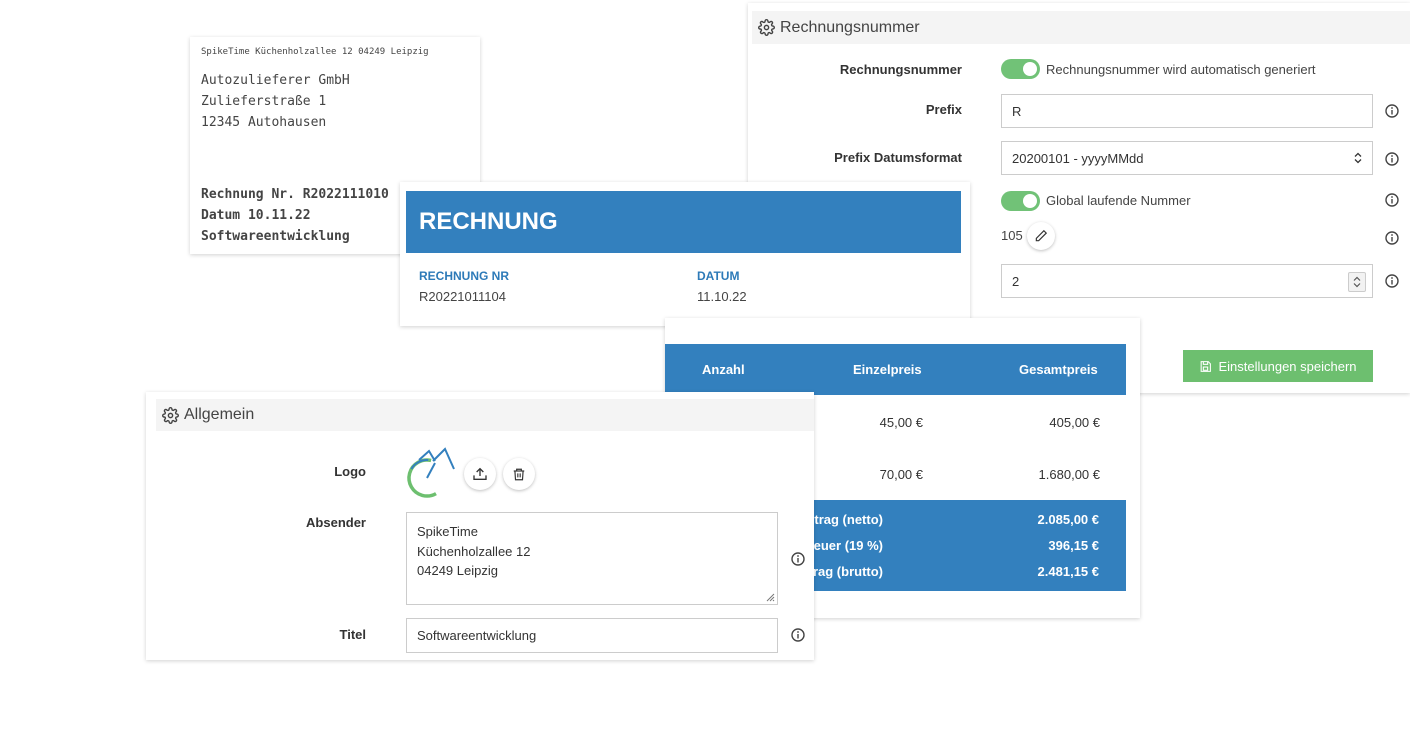 This screenshot has width=1410, height=736. I want to click on auto-number-toggle, so click(1020, 69).